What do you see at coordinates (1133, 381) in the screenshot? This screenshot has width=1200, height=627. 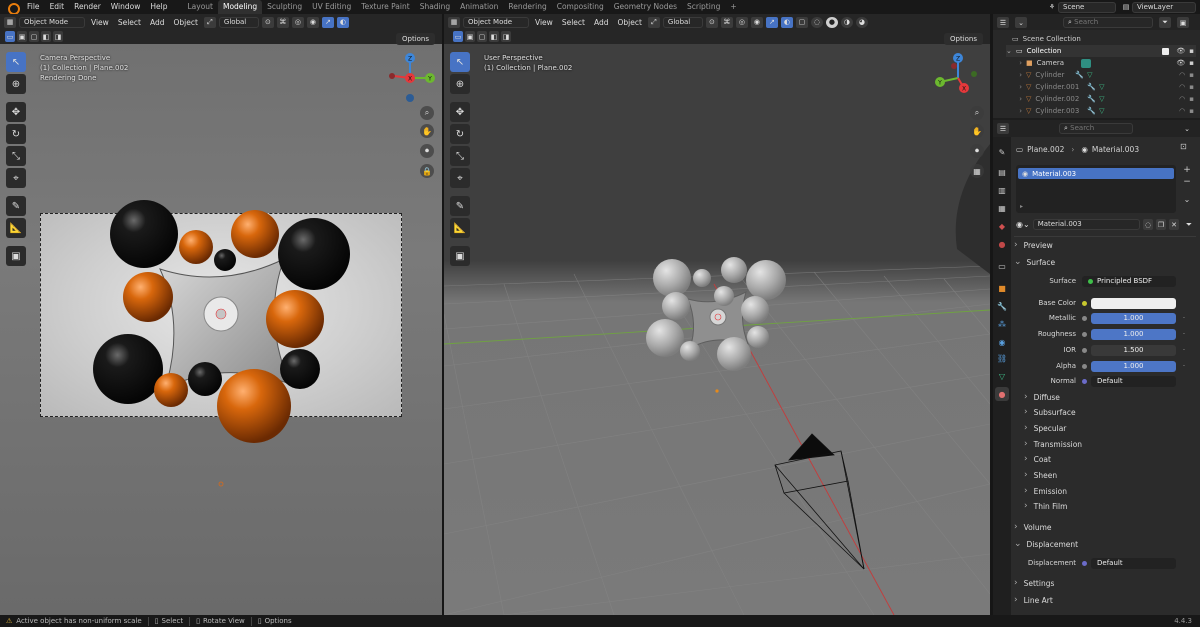 I see `normal-field: Default` at bounding box center [1133, 381].